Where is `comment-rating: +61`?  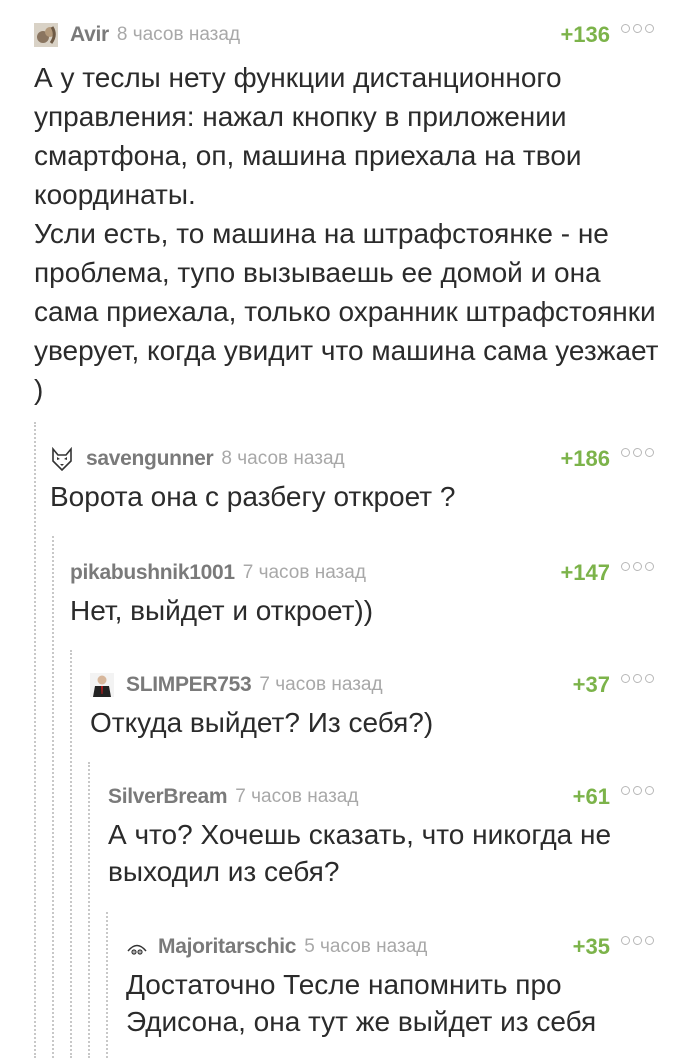
comment-rating: +61 is located at coordinates (591, 796).